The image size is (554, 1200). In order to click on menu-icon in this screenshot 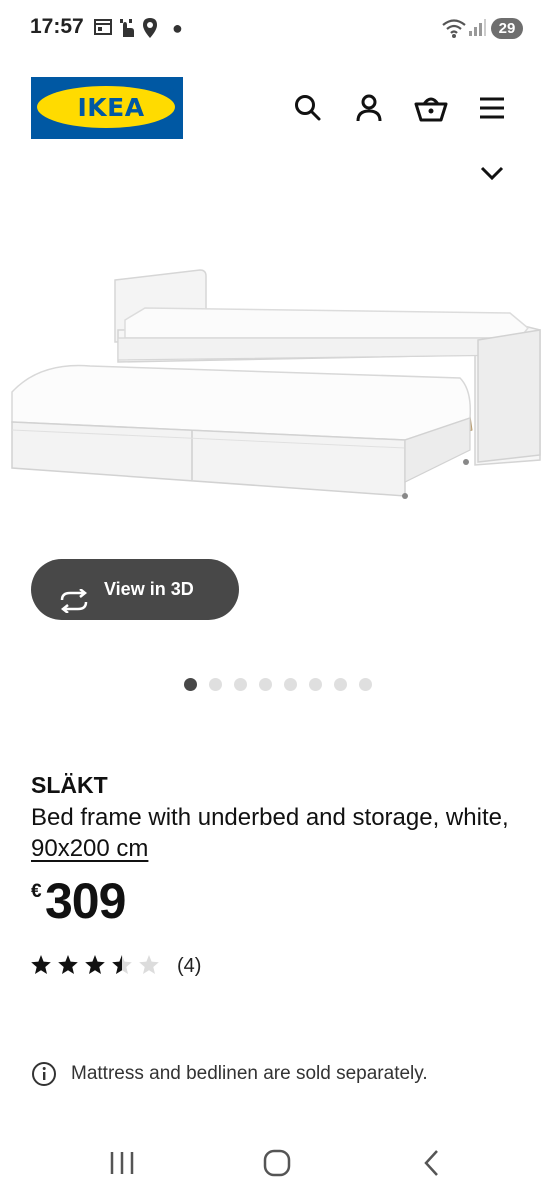, I will do `click(492, 108)`.